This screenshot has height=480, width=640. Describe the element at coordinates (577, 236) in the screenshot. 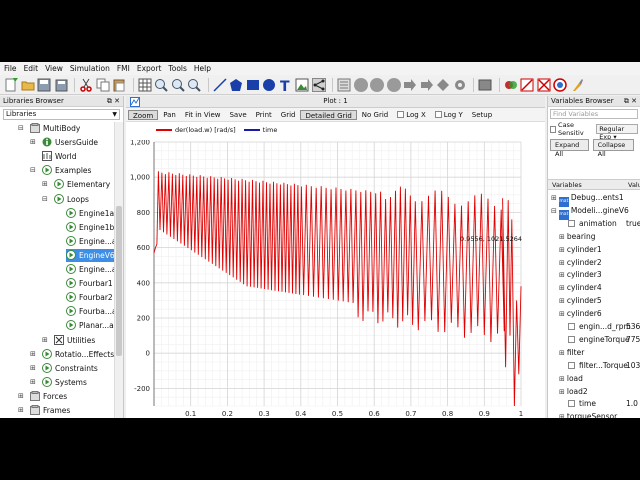

I see `variable-item-bearing: ⊞ bearing` at that location.